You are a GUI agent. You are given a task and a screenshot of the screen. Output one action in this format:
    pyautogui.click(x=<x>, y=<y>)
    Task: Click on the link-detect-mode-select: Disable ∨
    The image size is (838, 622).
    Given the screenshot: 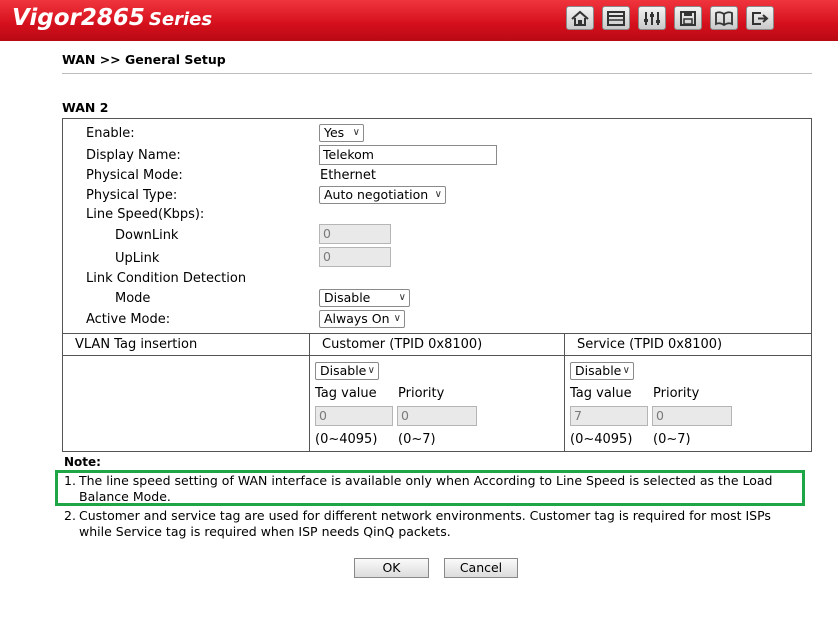 What is the action you would take?
    pyautogui.click(x=364, y=298)
    